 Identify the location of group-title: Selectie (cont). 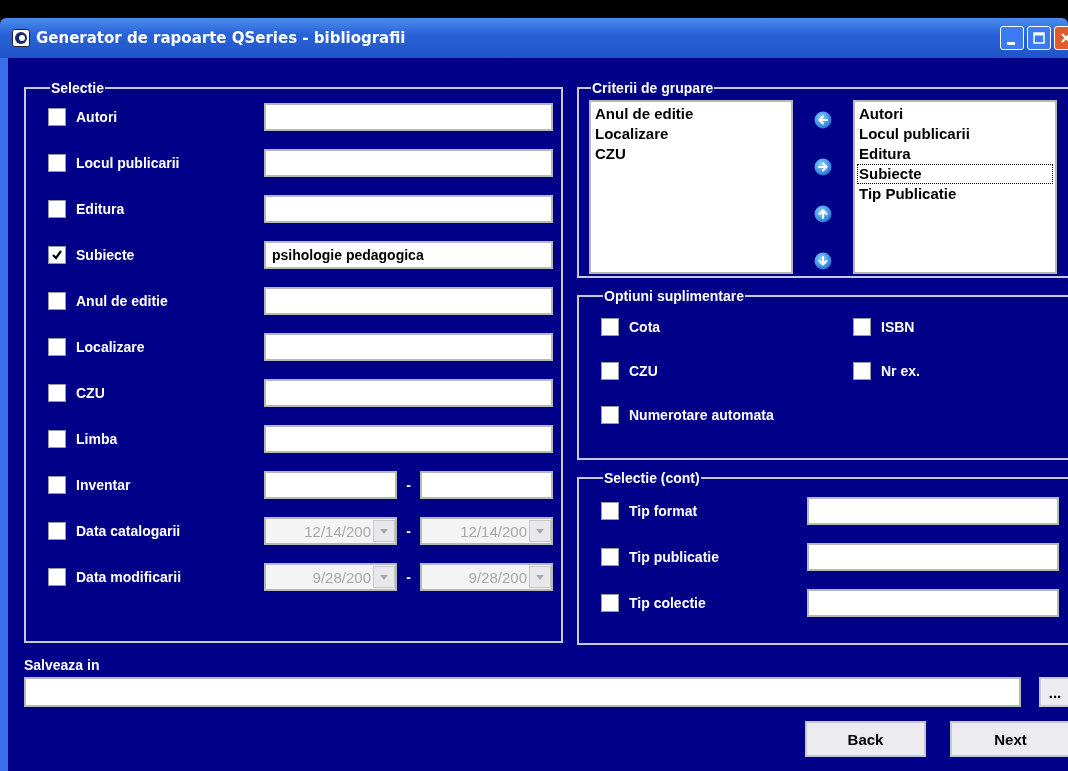
(652, 478).